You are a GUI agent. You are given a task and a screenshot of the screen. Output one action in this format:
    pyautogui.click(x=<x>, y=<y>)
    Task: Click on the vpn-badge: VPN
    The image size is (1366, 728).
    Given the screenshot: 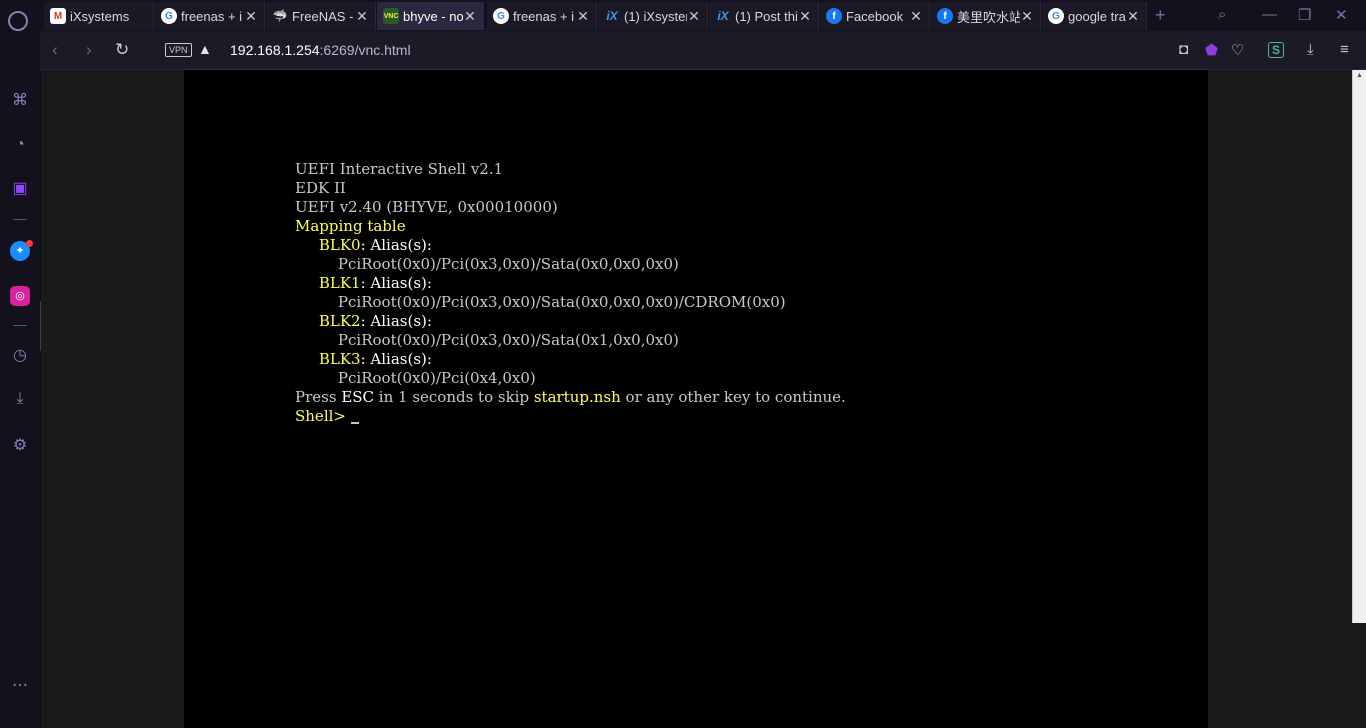 What is the action you would take?
    pyautogui.click(x=178, y=50)
    